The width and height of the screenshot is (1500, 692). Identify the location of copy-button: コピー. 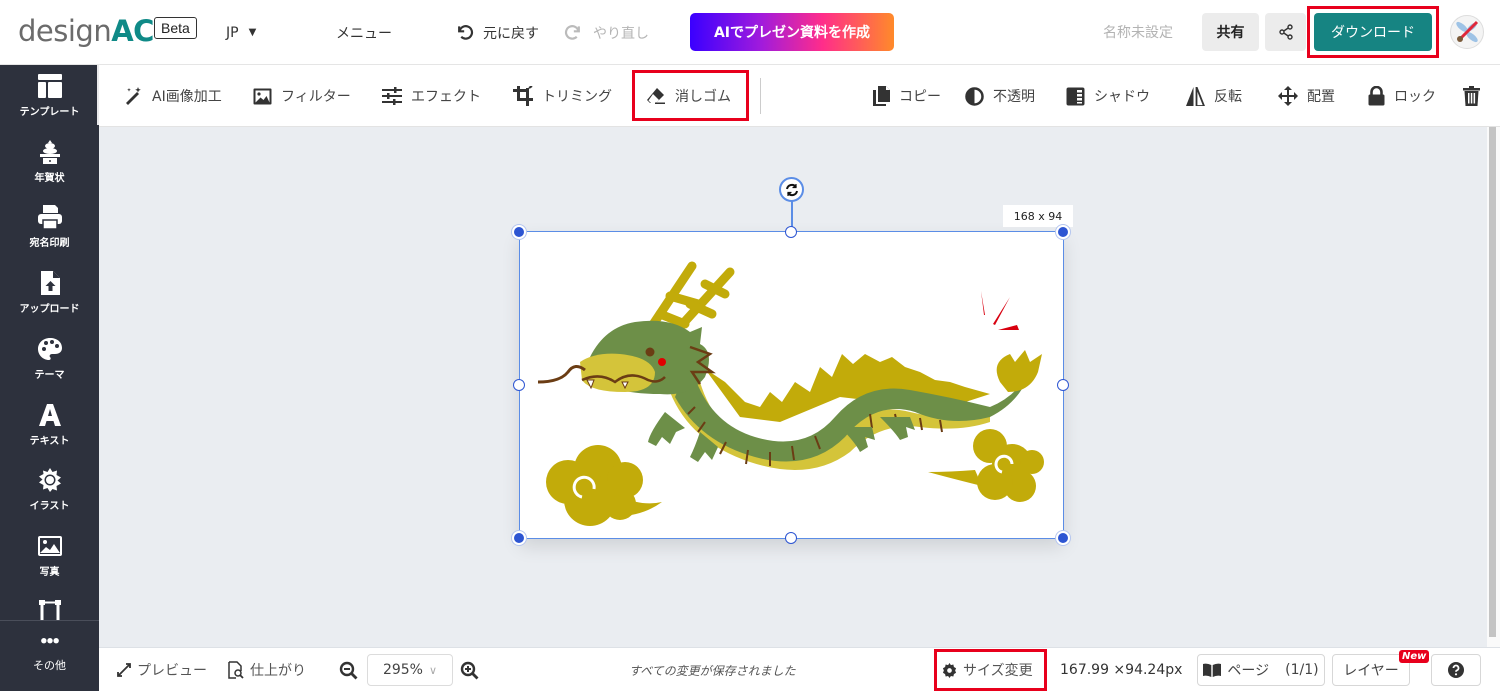
(907, 96).